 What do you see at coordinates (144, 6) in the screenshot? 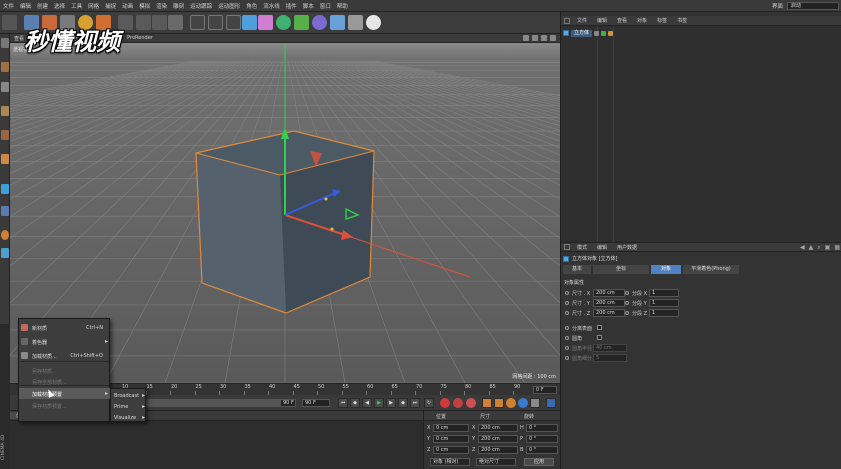
I see `menu-item-8: 模拟` at bounding box center [144, 6].